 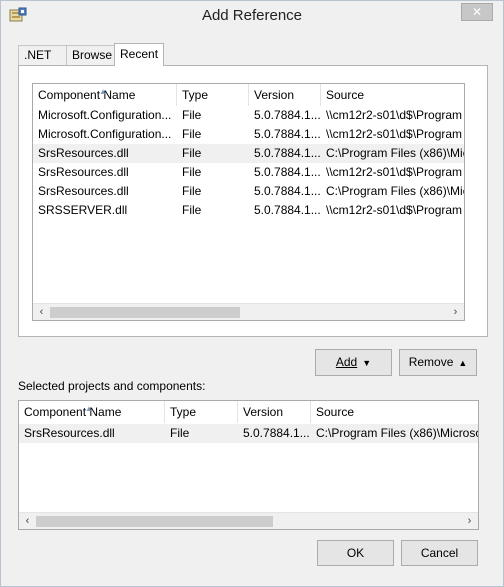 I want to click on recent-list-header: ▲ Component Name Type Version Source, so click(x=248, y=95).